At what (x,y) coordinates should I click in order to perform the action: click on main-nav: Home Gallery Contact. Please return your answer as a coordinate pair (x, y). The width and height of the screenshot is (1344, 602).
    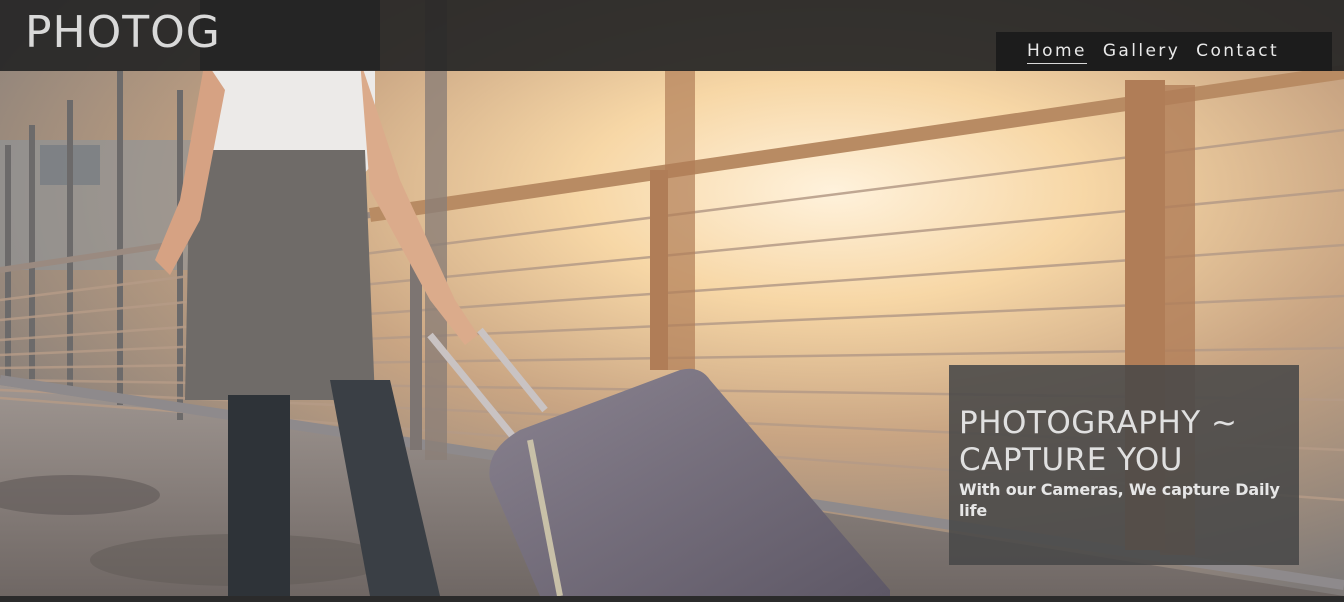
    Looking at the image, I should click on (1164, 51).